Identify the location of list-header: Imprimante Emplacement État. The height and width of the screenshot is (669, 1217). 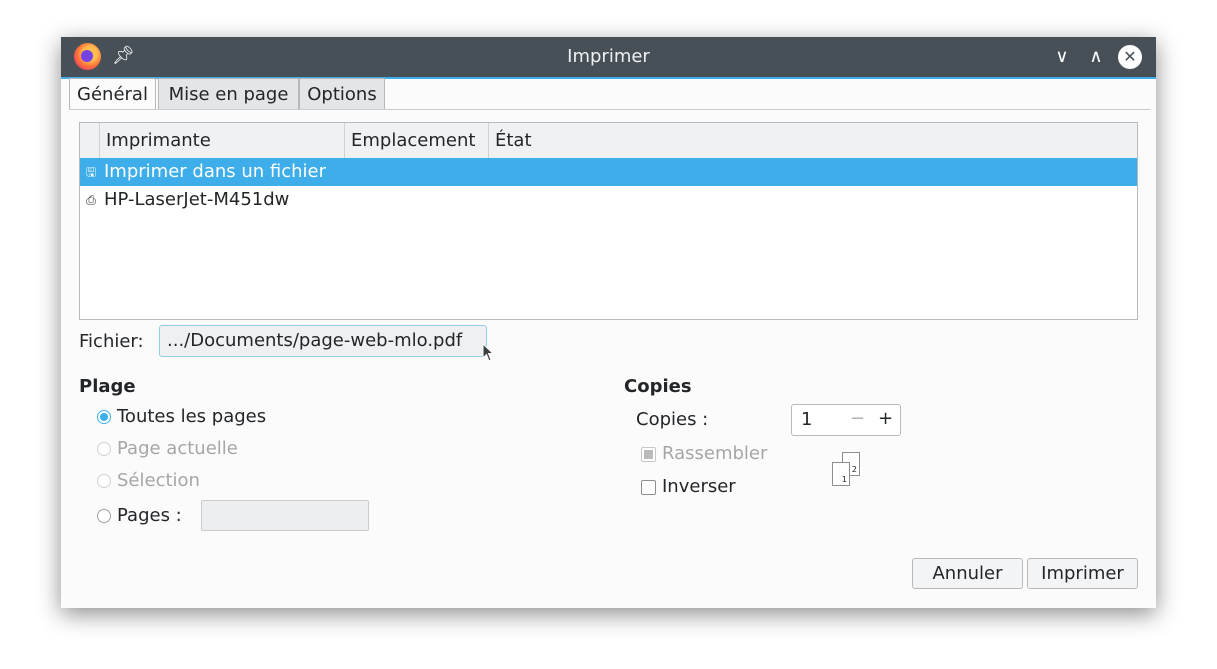
(608, 141).